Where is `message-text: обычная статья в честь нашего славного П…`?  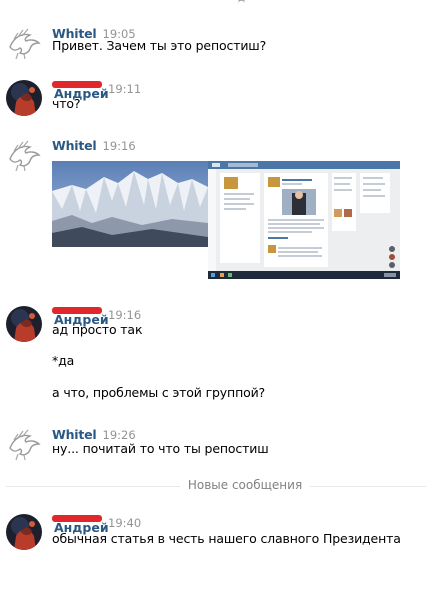
message-text: обычная статья в честь нашего славного П… is located at coordinates (226, 538).